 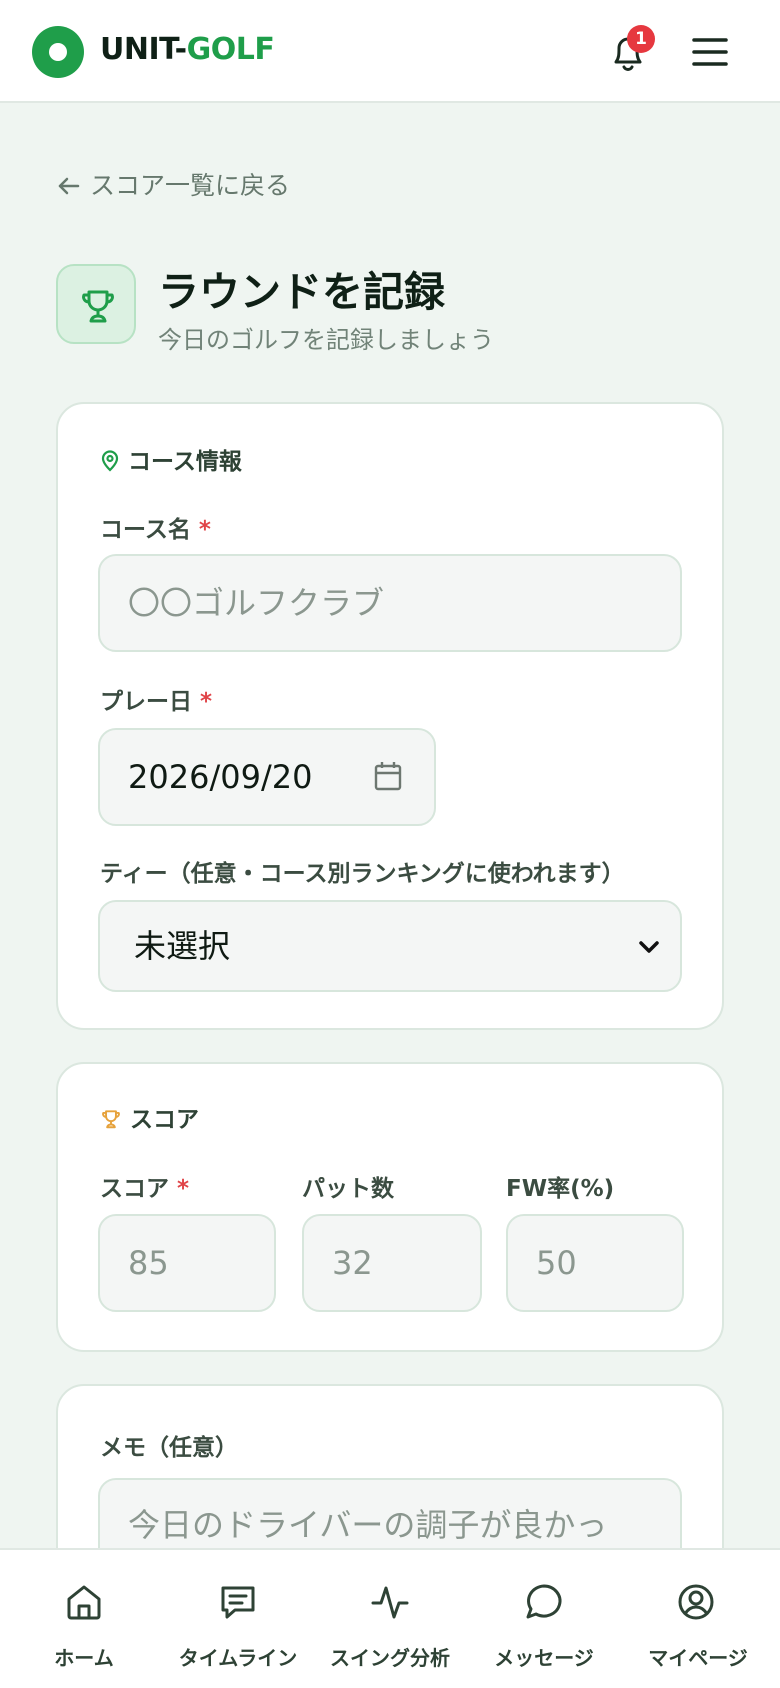 What do you see at coordinates (392, 1263) in the screenshot?
I see `putts-input: 32` at bounding box center [392, 1263].